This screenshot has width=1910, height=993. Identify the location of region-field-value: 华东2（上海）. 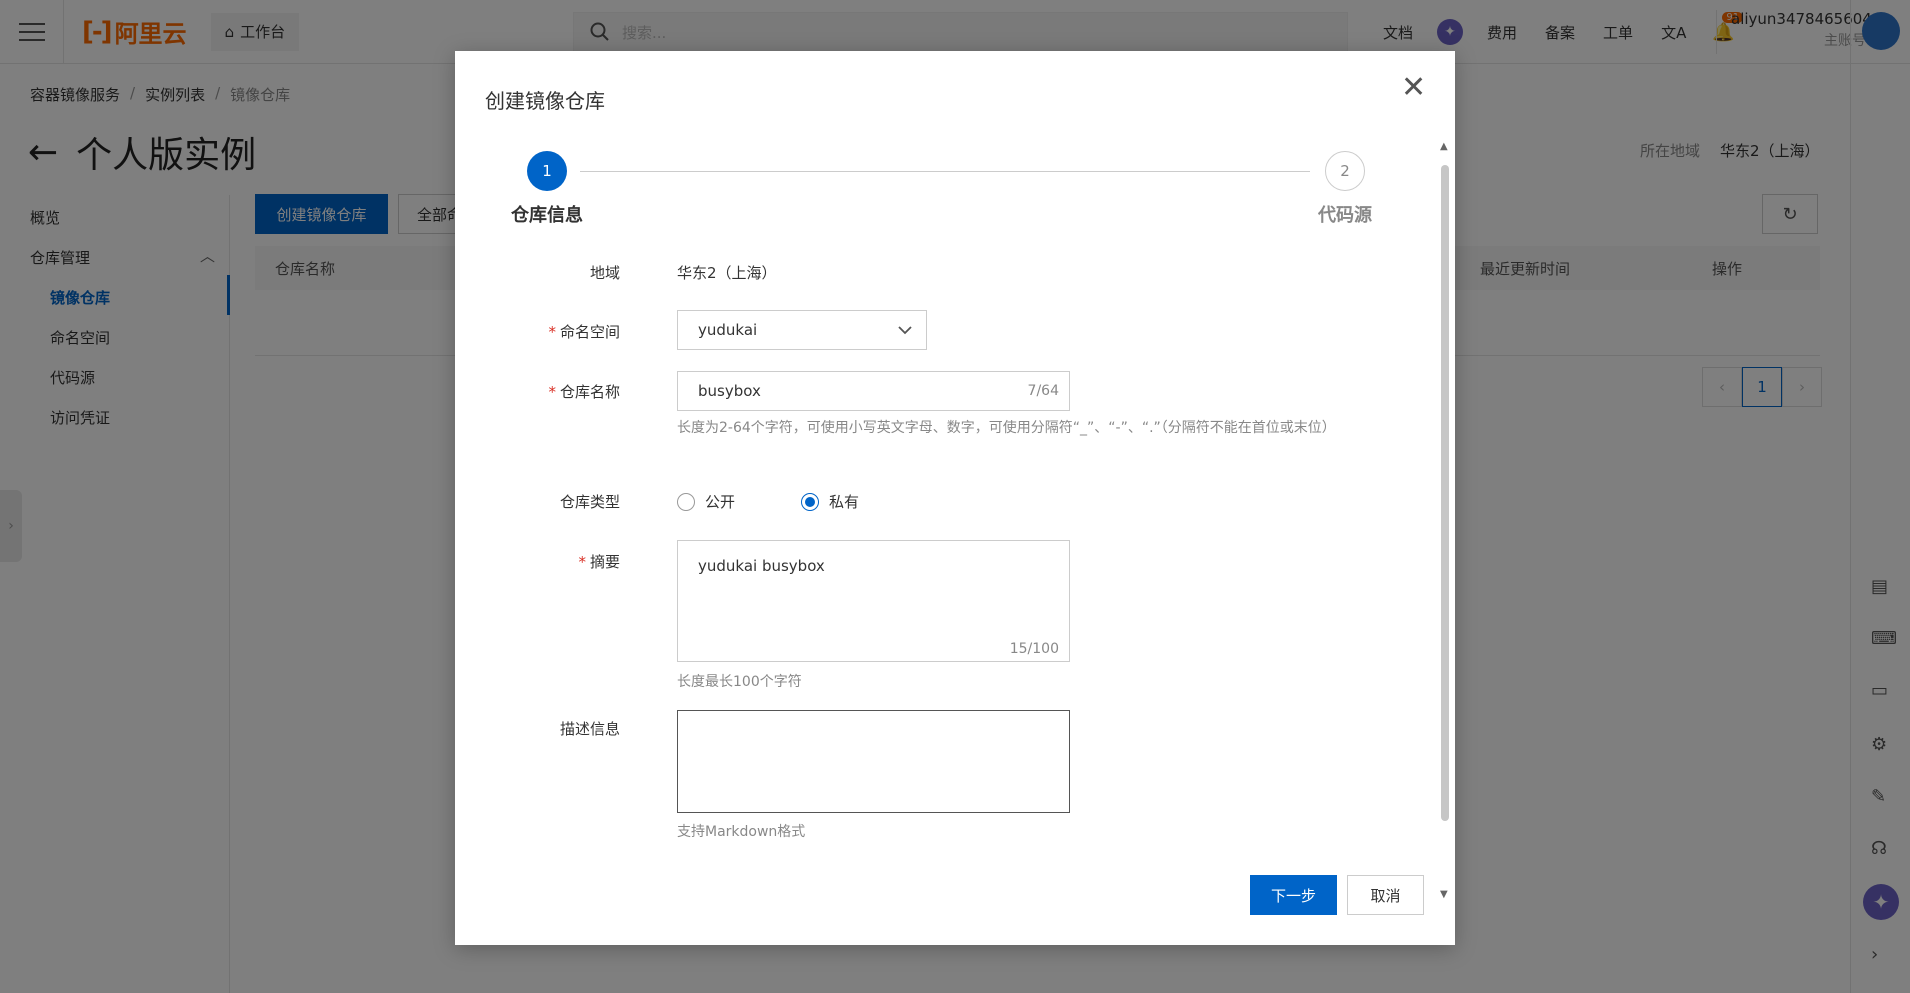
(727, 273).